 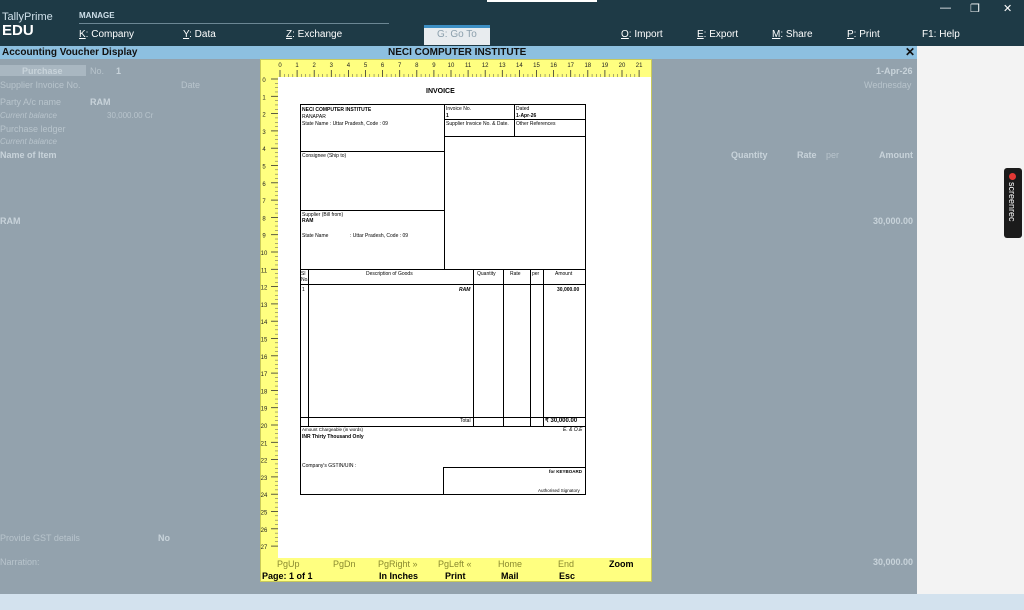 I want to click on item-header-name: Name of Item, so click(x=28, y=155).